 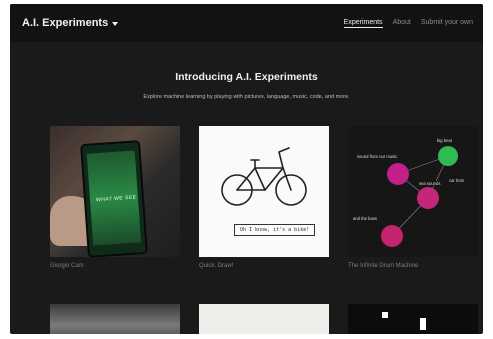 I want to click on drum-label: sound from our music, so click(x=377, y=156).